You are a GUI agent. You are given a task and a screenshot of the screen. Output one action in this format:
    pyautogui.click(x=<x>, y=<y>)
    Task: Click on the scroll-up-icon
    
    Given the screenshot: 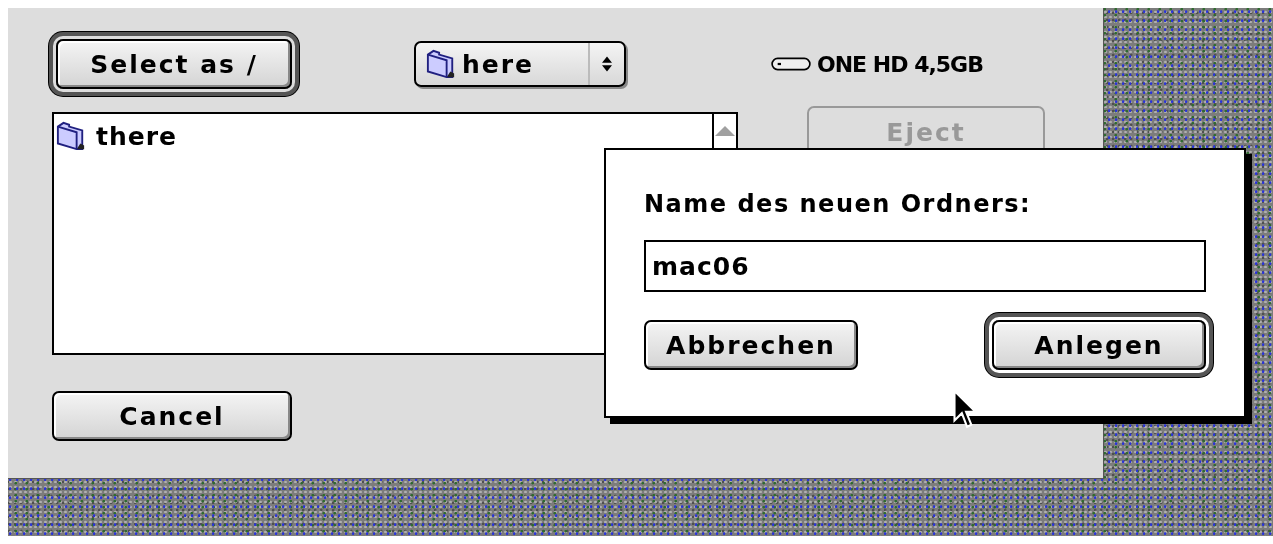 What is the action you would take?
    pyautogui.click(x=725, y=131)
    